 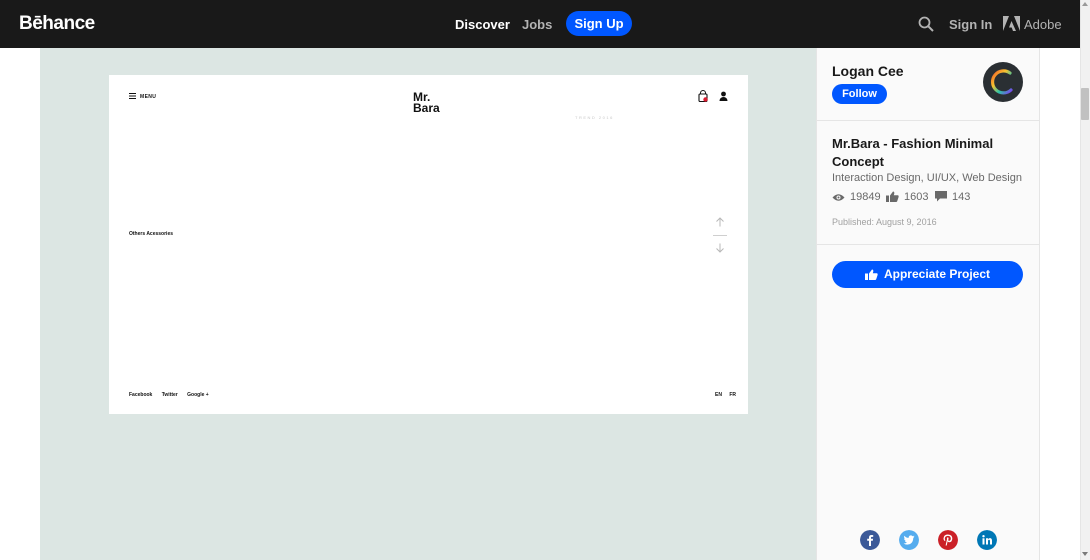 I want to click on artboard-lang-en: EN, so click(x=718, y=395).